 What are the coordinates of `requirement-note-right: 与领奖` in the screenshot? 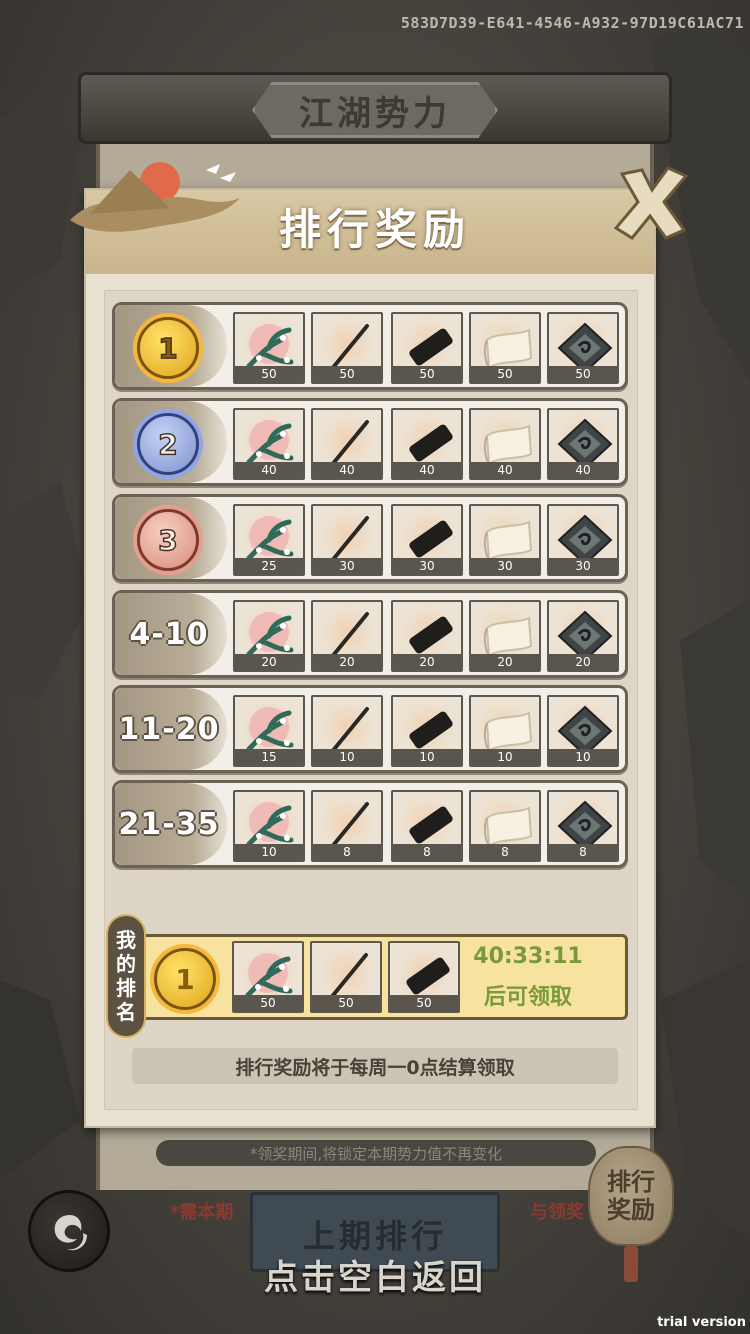 It's located at (557, 1212).